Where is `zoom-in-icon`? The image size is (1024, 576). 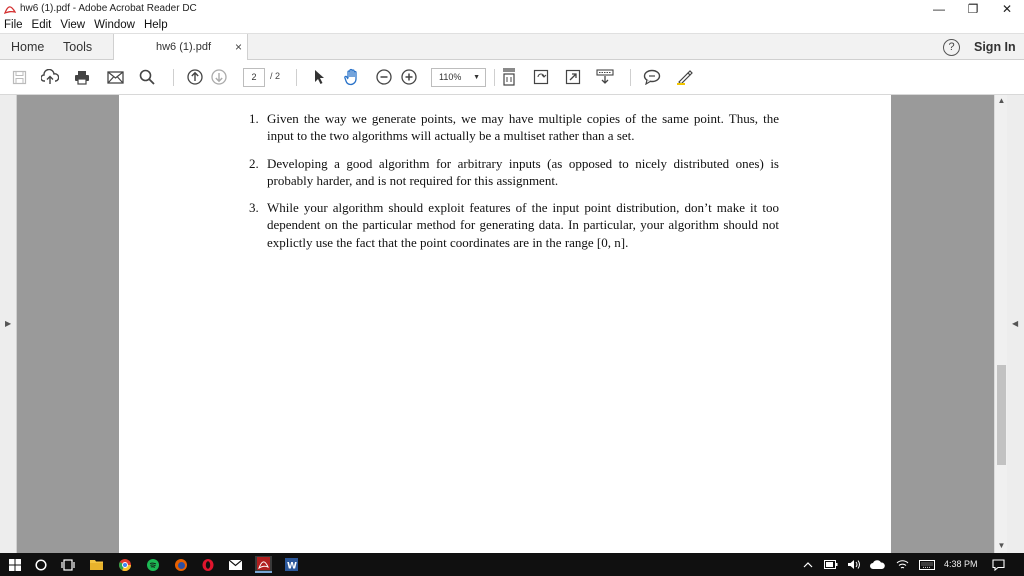 zoom-in-icon is located at coordinates (409, 77).